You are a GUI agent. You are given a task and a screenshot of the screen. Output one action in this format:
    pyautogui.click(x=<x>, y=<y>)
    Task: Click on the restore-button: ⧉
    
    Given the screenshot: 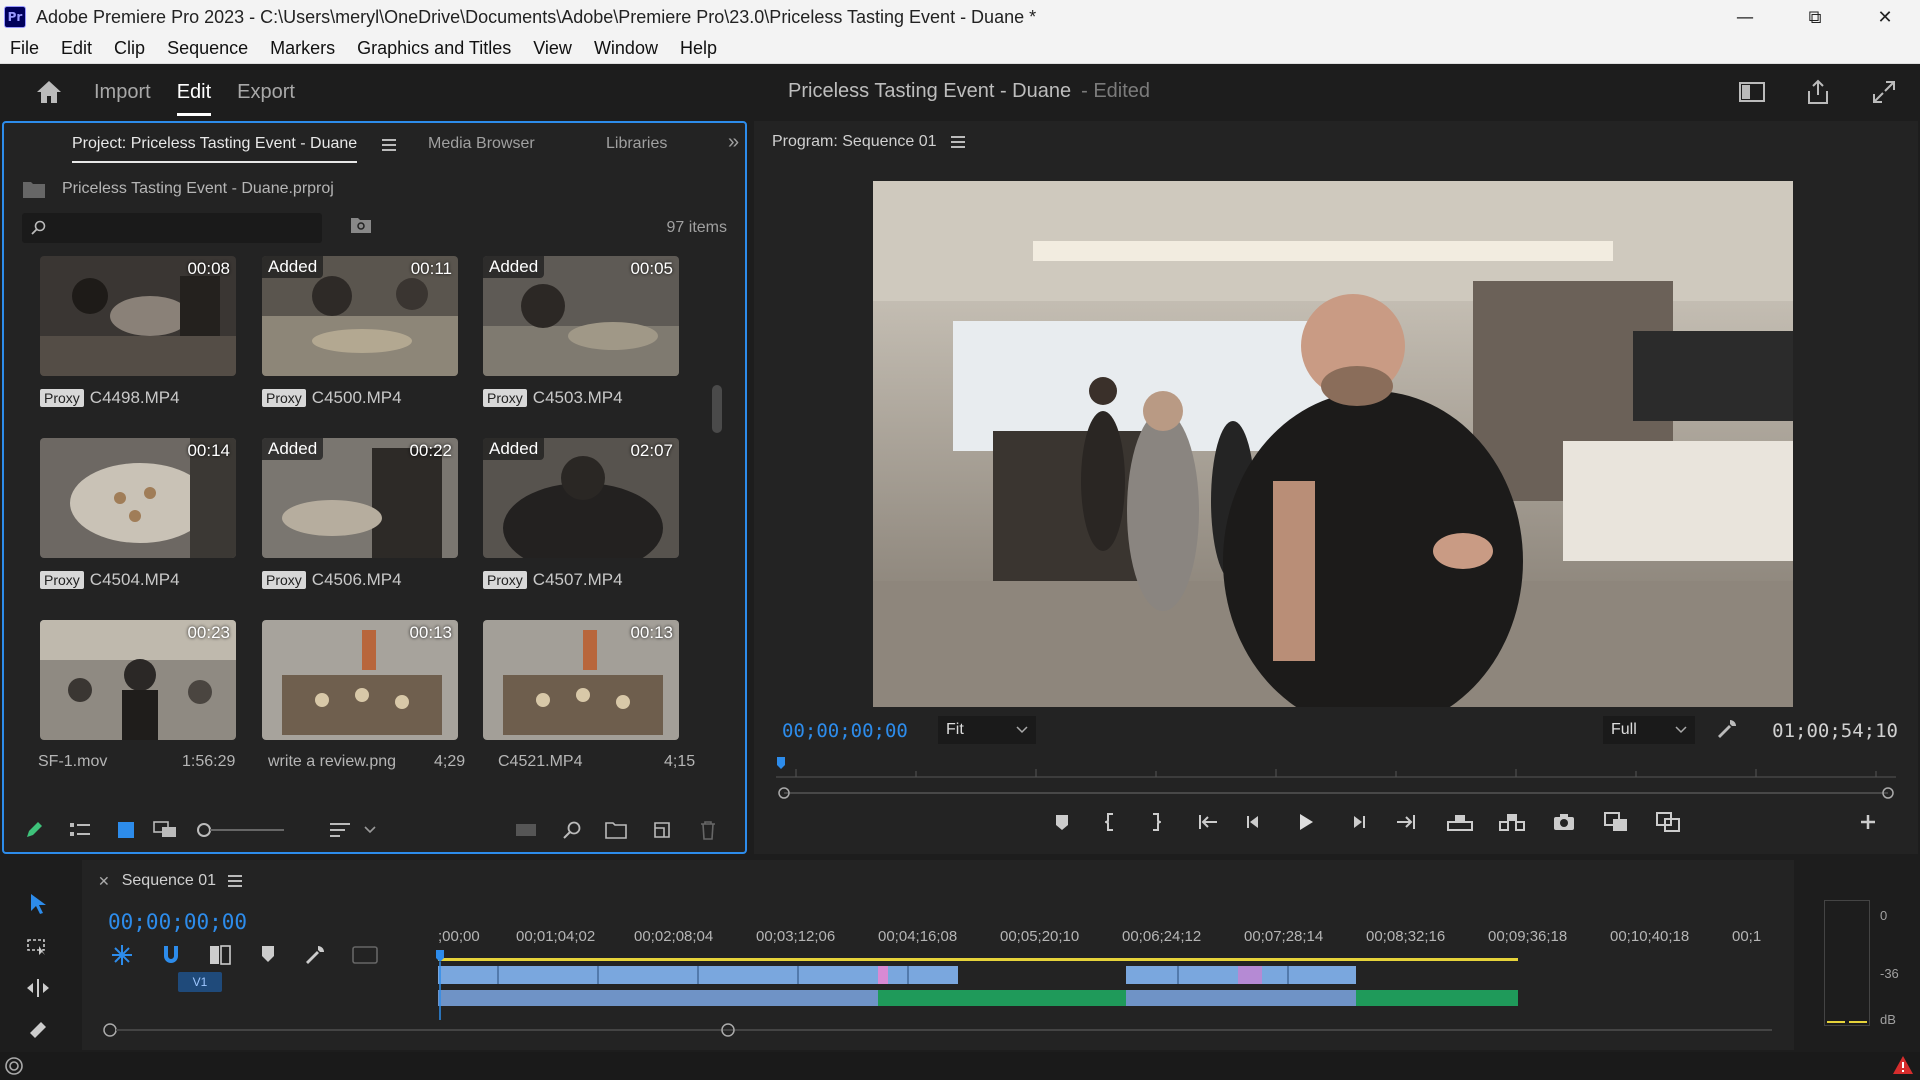 What is the action you would take?
    pyautogui.click(x=1815, y=17)
    